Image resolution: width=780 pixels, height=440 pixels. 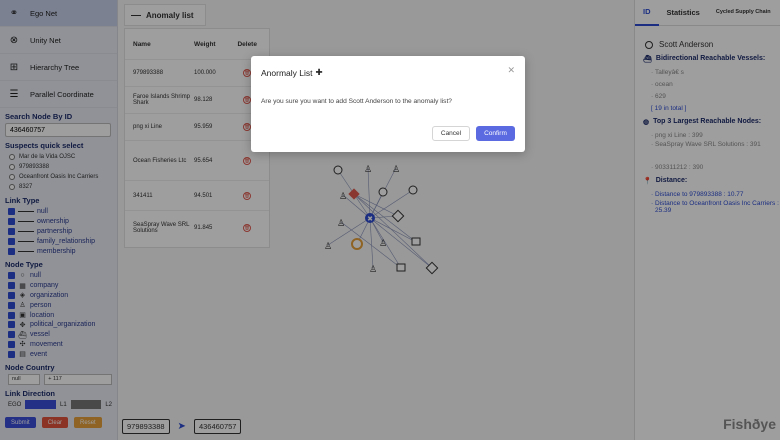 What do you see at coordinates (495, 133) in the screenshot?
I see `confirm-button: Confirm` at bounding box center [495, 133].